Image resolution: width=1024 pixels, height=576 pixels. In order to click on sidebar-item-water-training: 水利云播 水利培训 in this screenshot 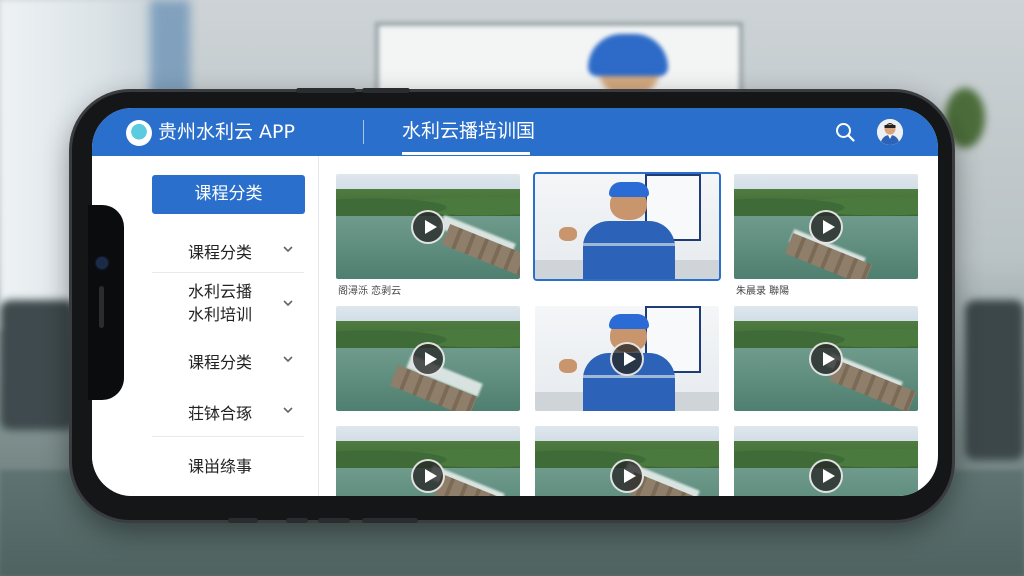, I will do `click(227, 303)`.